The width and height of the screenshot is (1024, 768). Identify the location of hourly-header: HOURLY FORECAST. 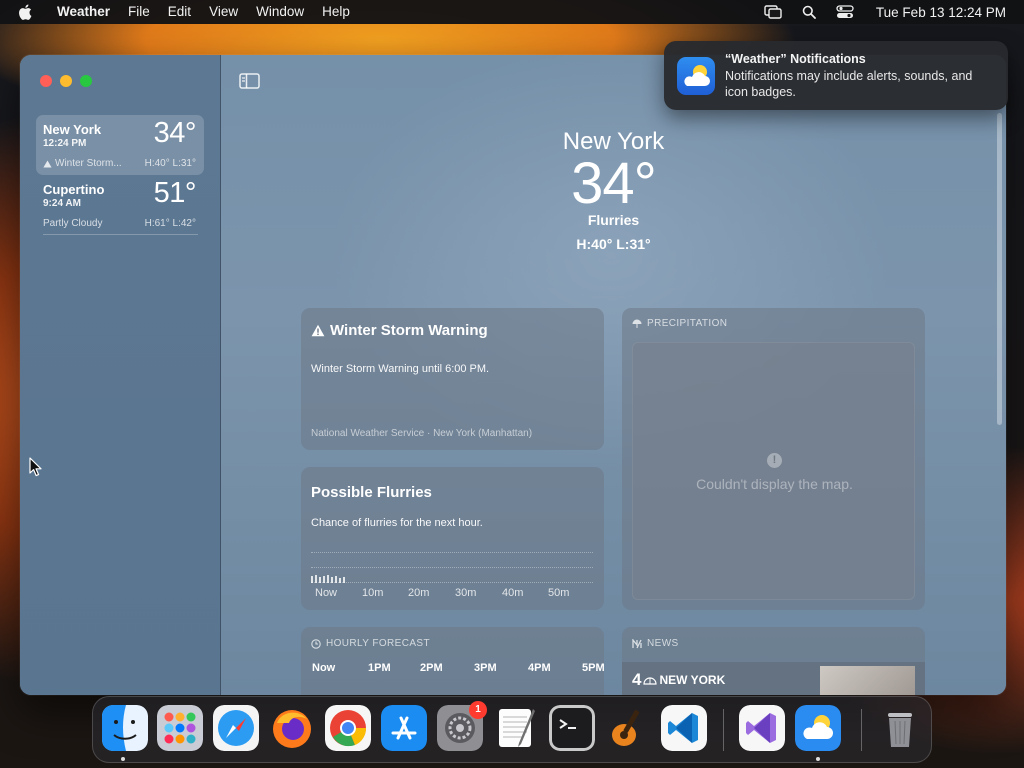
(370, 643).